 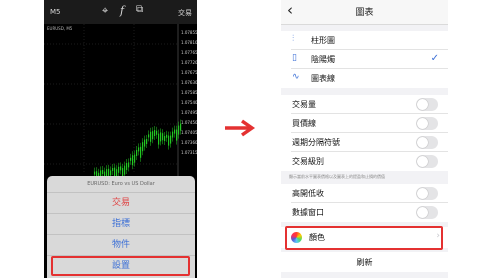 What do you see at coordinates (364, 78) in the screenshot?
I see `chart-type-line: ∿ 圖表線` at bounding box center [364, 78].